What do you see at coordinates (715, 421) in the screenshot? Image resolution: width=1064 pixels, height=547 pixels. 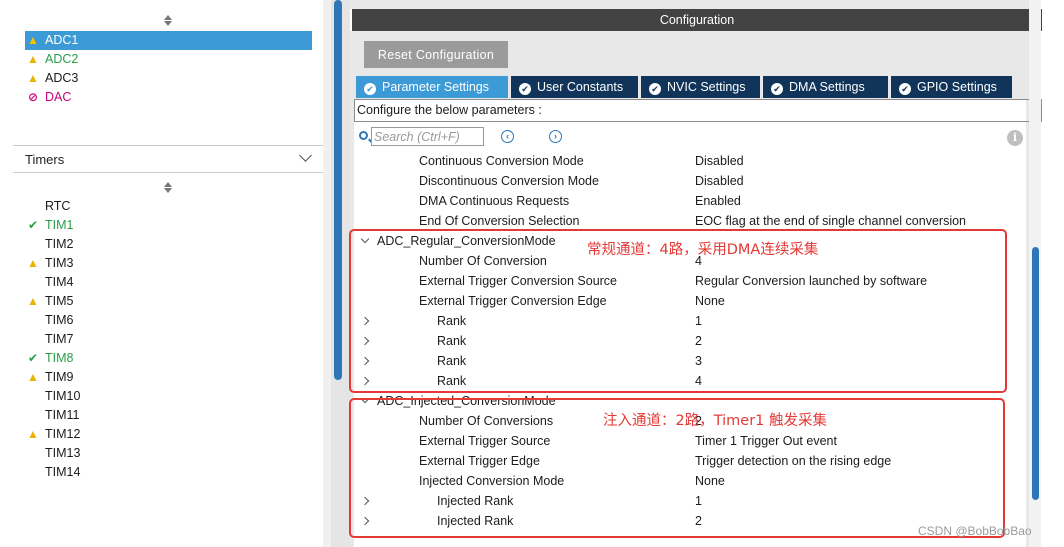 I see `injected-annotation-text: 注入通道：2路，Timer1 触发采集` at bounding box center [715, 421].